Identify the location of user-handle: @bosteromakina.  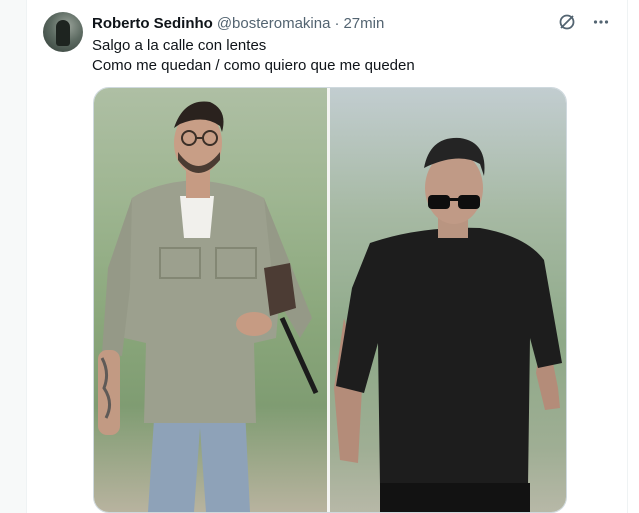
(274, 23).